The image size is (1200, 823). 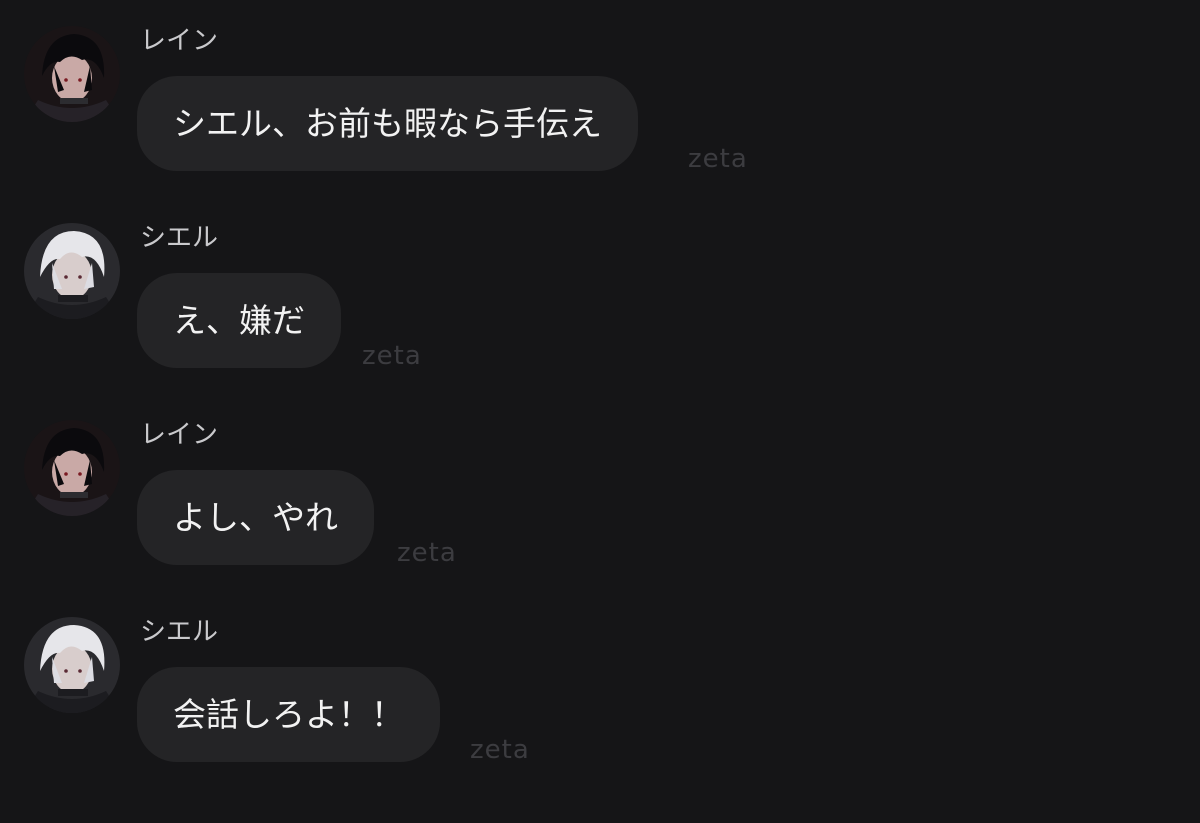 I want to click on message-bubble: シエル、お前も暇なら手伝え, so click(x=387, y=123).